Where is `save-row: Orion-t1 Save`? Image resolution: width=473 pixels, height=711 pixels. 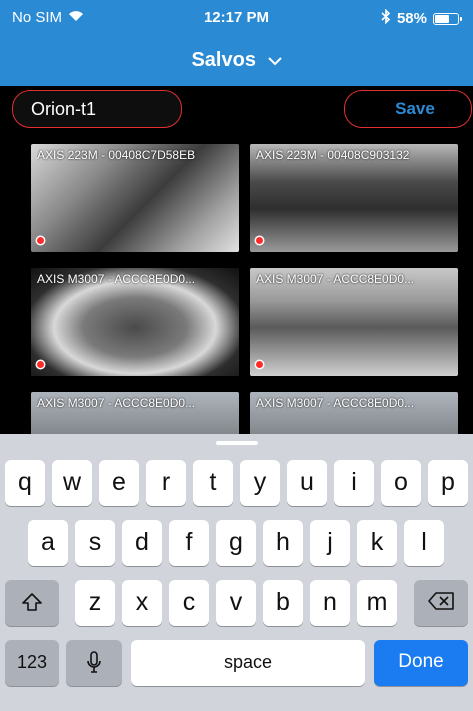
save-row: Orion-t1 Save is located at coordinates (236, 110).